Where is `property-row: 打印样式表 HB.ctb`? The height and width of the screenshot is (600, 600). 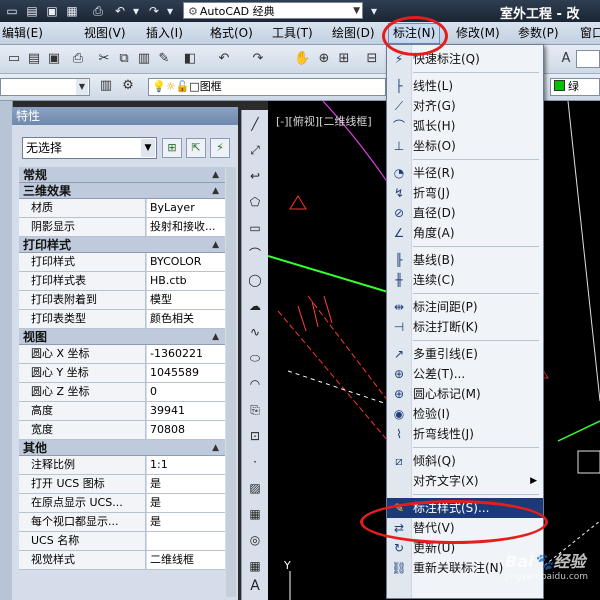 property-row: 打印样式表 HB.ctb is located at coordinates (122, 281).